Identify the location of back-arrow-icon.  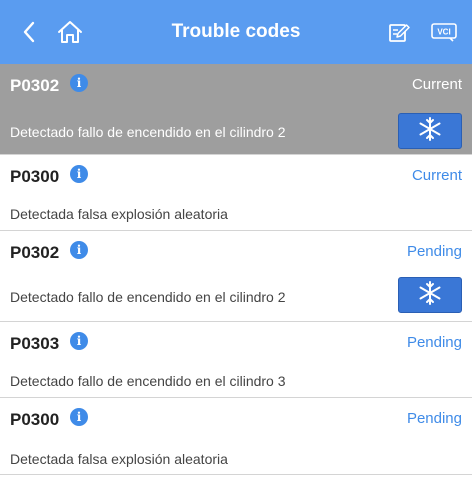
(29, 32).